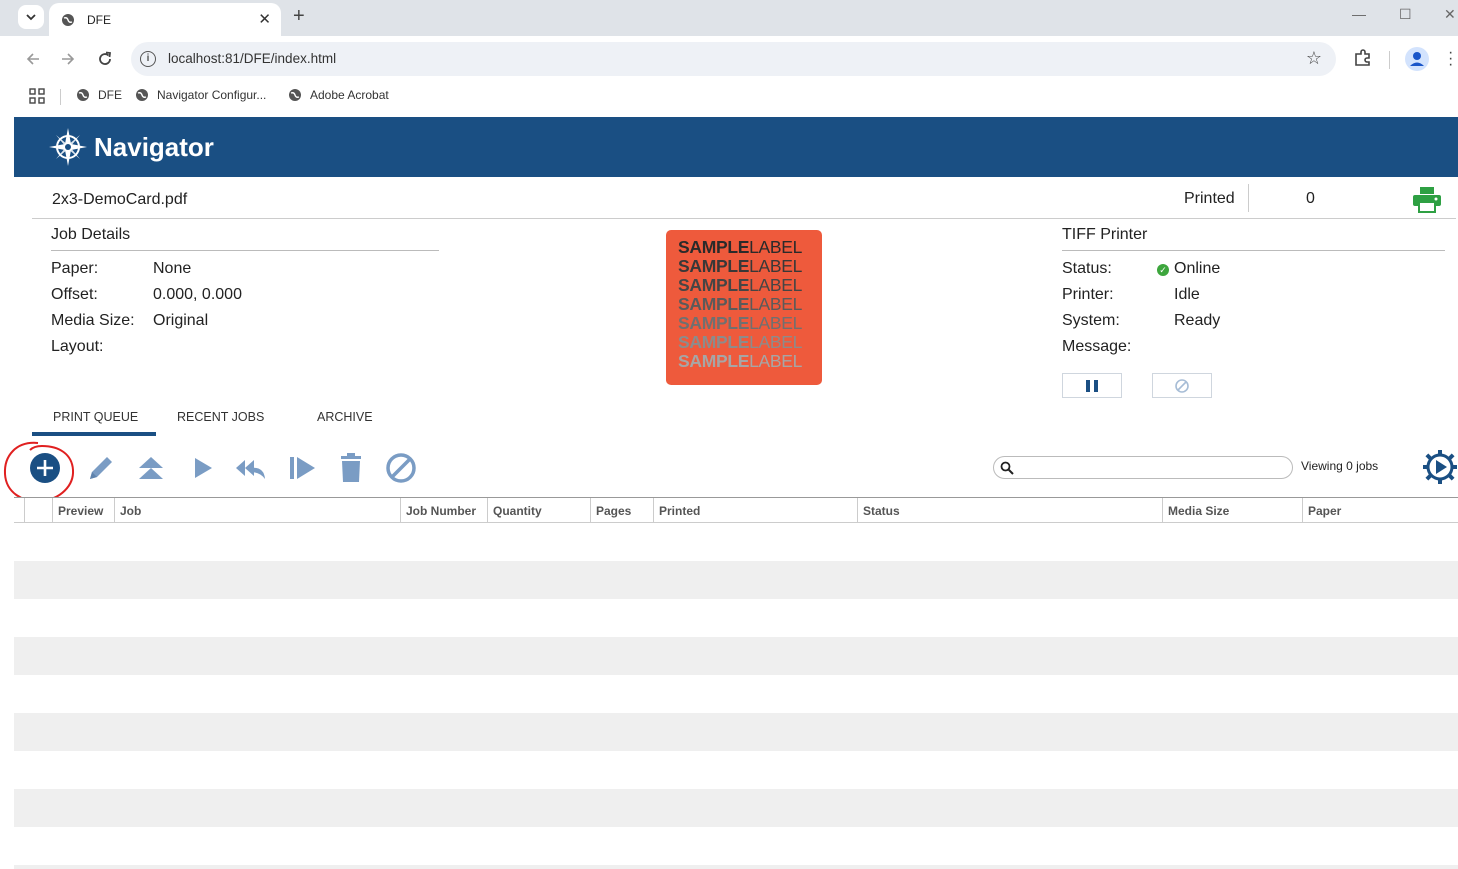 Image resolution: width=1458 pixels, height=869 pixels. Describe the element at coordinates (33, 59) in the screenshot. I see `back-icon` at that location.